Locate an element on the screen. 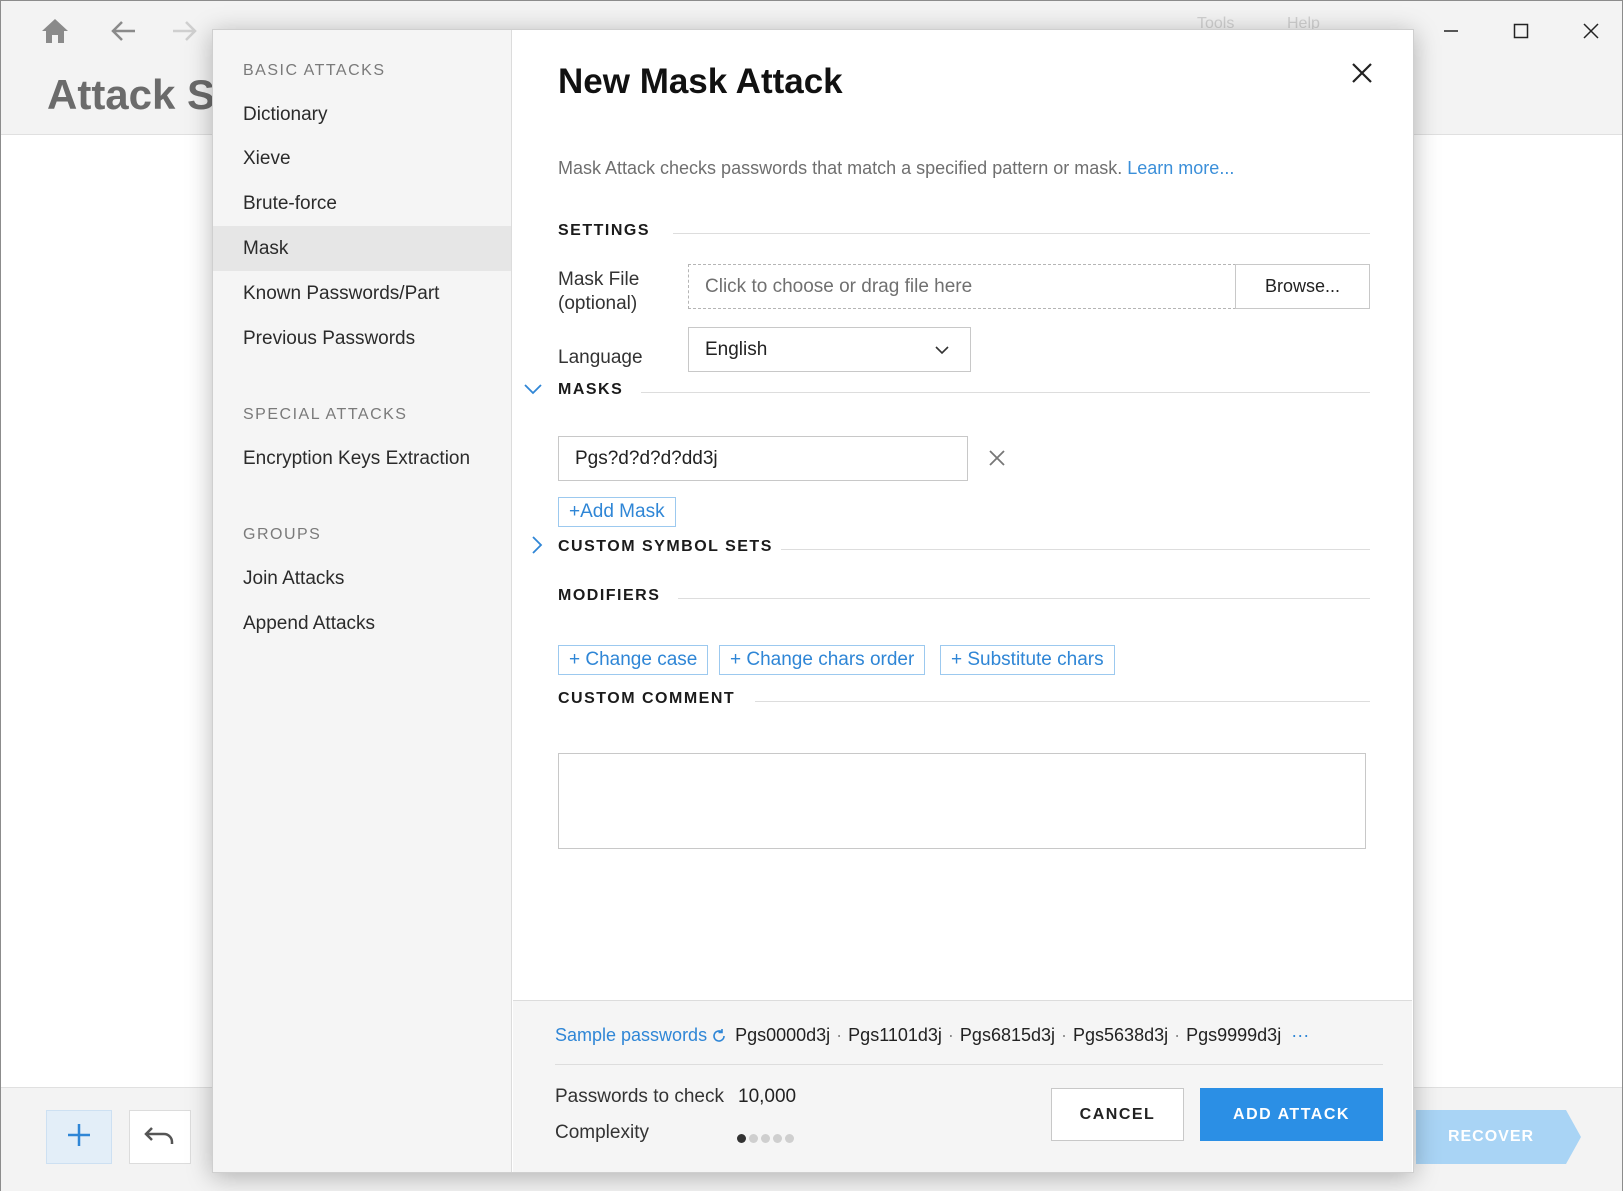  complexity-meter is located at coordinates (765, 1138).